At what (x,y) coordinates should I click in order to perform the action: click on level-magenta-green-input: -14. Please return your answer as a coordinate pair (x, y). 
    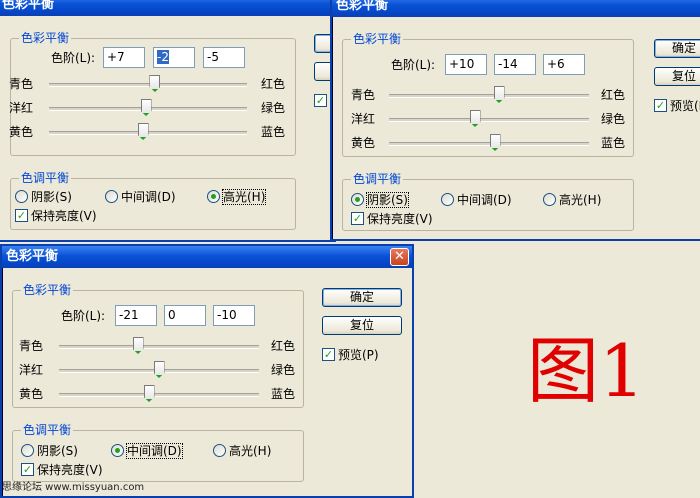
    Looking at the image, I should click on (515, 64).